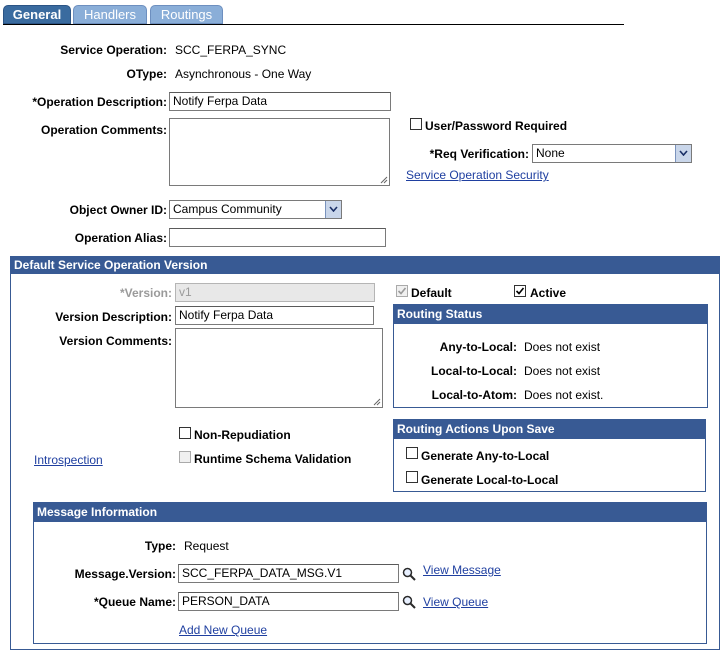 This screenshot has width=725, height=653. Describe the element at coordinates (477, 175) in the screenshot. I see `service-operation-security-link: Service Operation Security` at that location.